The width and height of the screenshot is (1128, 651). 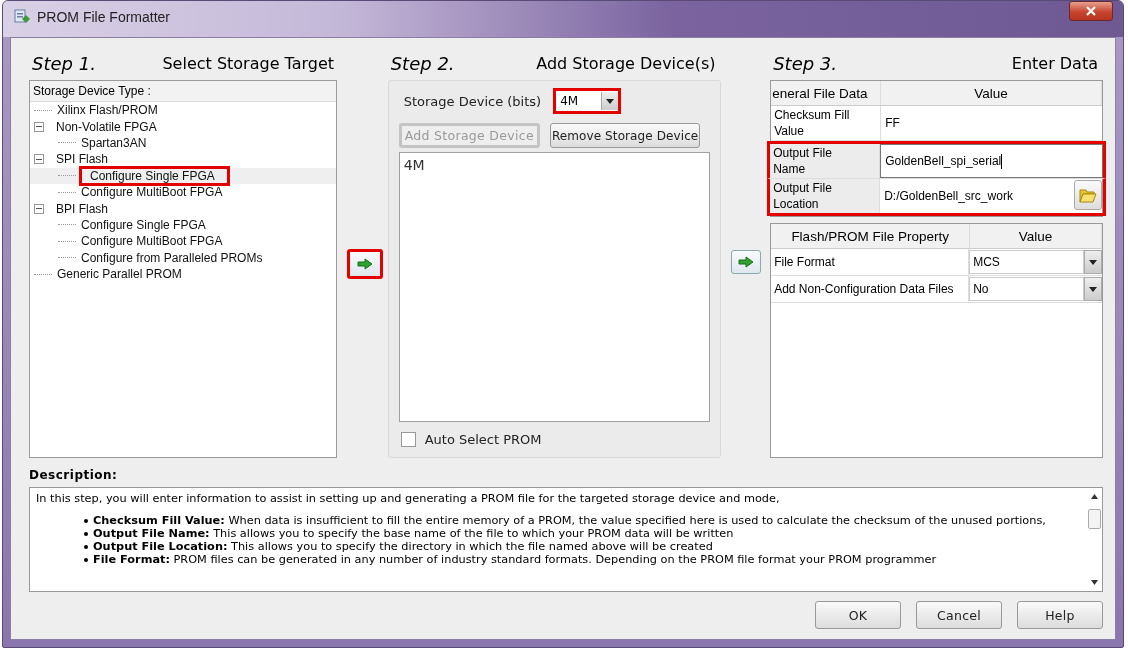 I want to click on description-item: Output File Location: This allows you to specify the directory in which the file named above will be created, so click(x=403, y=546).